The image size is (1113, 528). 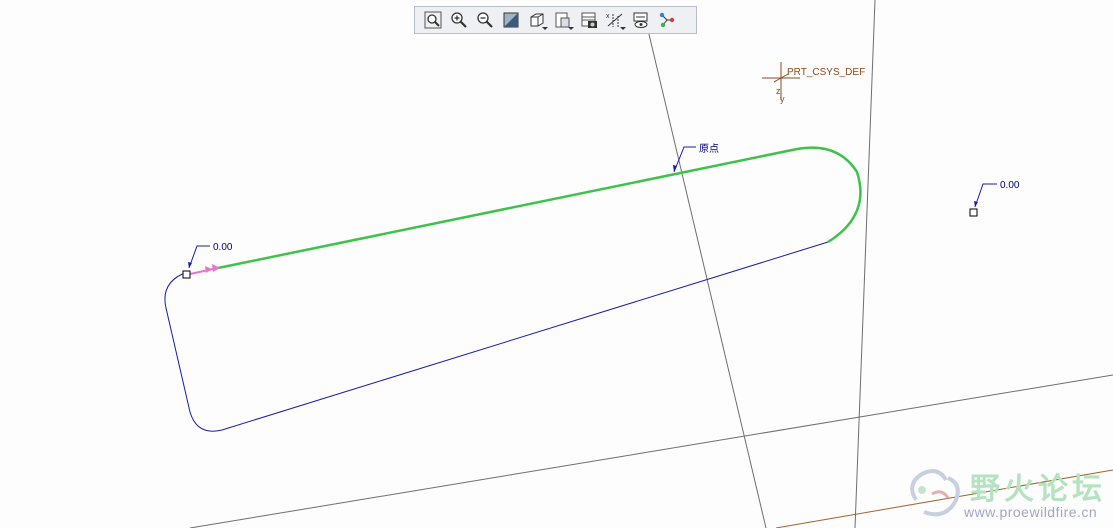 I want to click on annotation-display-icon, so click(x=640, y=20).